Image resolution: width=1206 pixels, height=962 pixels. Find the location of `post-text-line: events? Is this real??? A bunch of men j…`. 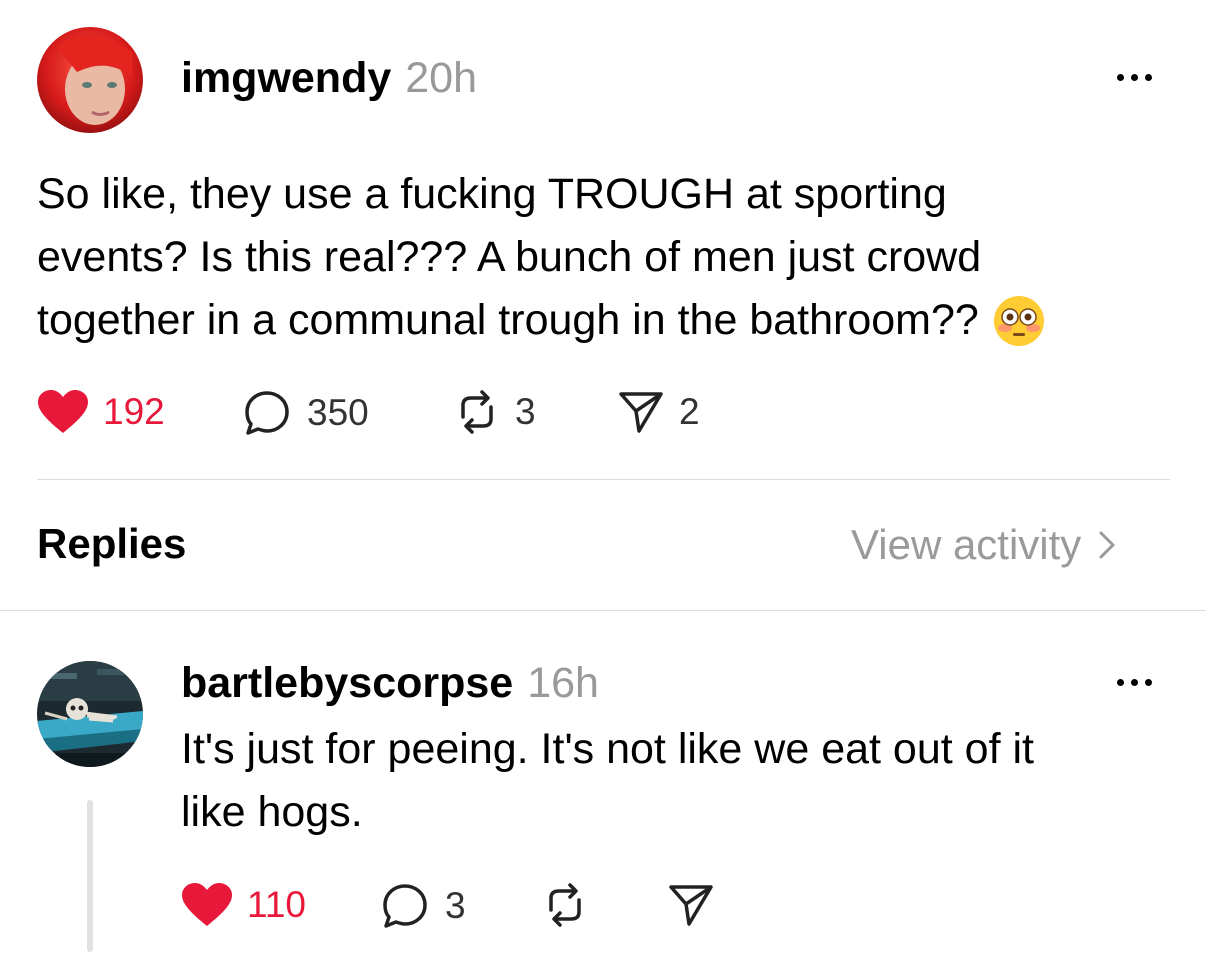

post-text-line: events? Is this real??? A bunch of men j… is located at coordinates (509, 257).